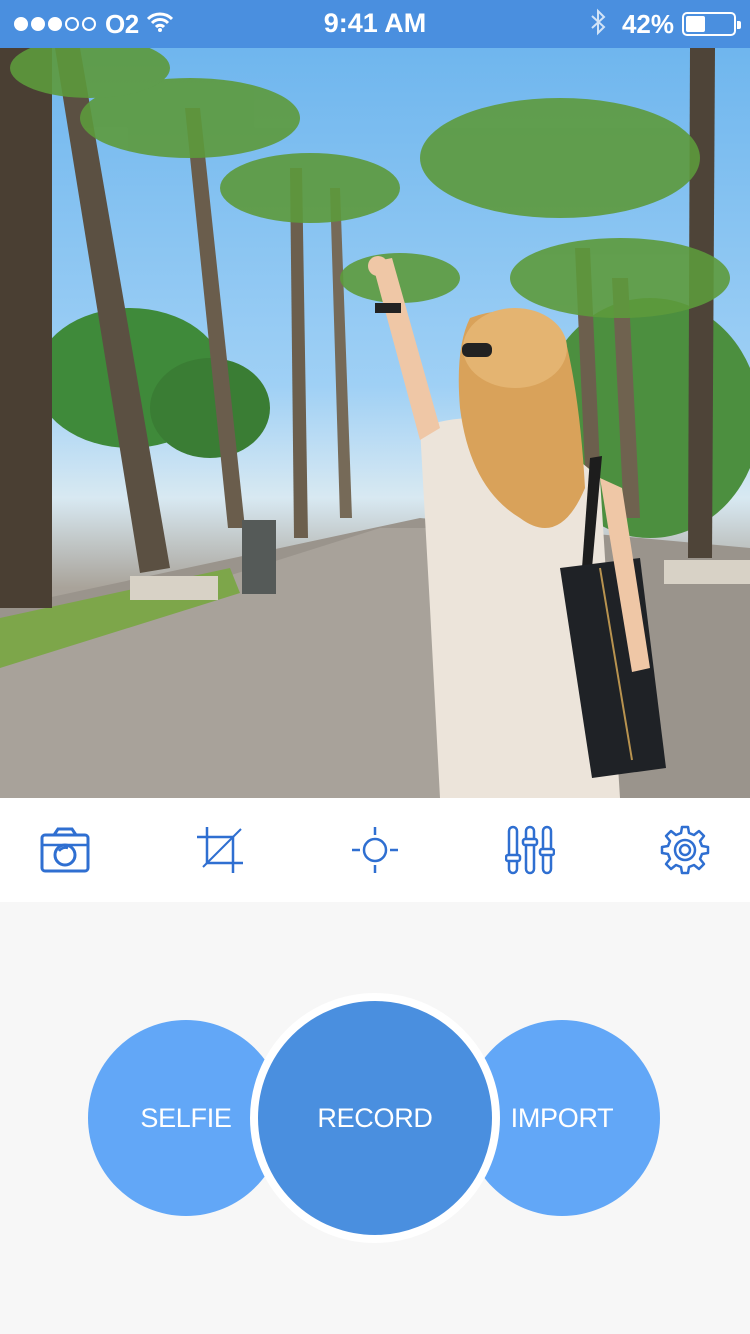 The width and height of the screenshot is (750, 1334). Describe the element at coordinates (220, 850) in the screenshot. I see `crop-icon` at that location.